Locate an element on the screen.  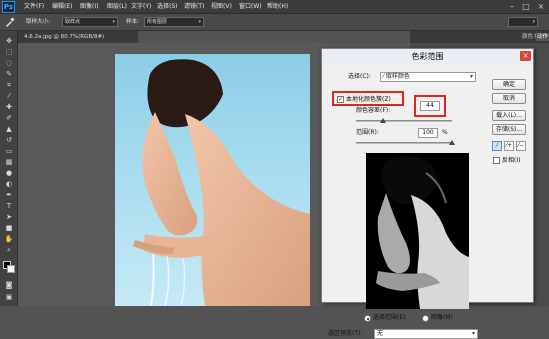
sample-size-value: 取样点 is located at coordinates (73, 22).